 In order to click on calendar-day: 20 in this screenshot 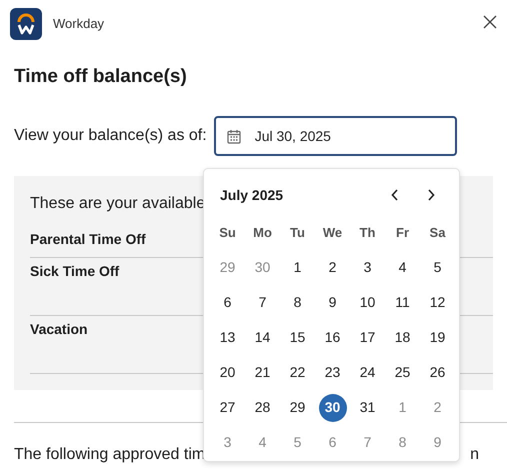, I will do `click(228, 372)`.